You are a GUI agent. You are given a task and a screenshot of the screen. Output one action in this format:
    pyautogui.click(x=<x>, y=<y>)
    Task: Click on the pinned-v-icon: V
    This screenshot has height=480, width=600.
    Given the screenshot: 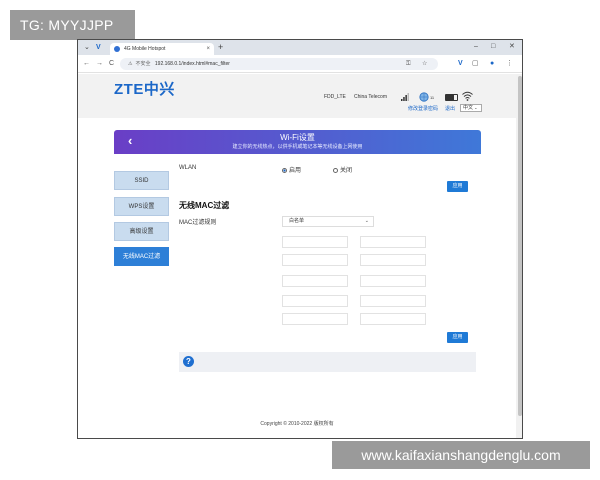 What is the action you would take?
    pyautogui.click(x=98, y=47)
    